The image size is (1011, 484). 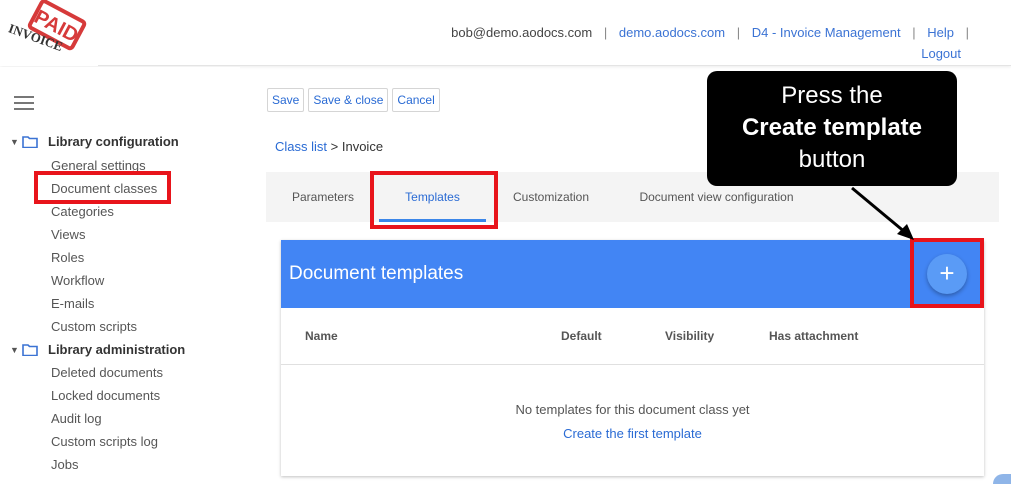 I want to click on sidebar-item-custom-scripts-log: Custom scripts log, so click(x=104, y=441).